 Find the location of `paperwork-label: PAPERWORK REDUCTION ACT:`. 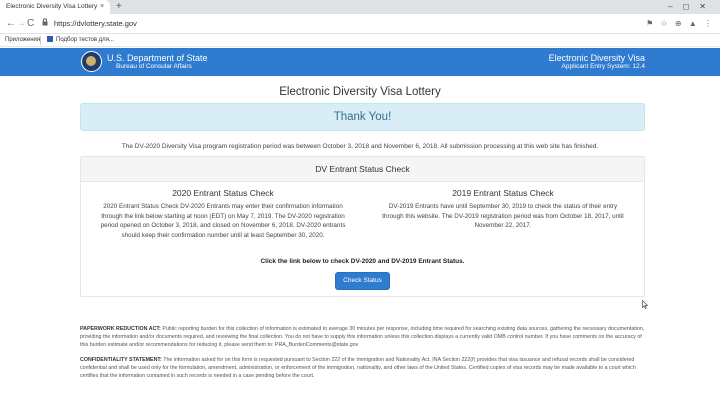

paperwork-label: PAPERWORK REDUCTION ACT: is located at coordinates (120, 329).